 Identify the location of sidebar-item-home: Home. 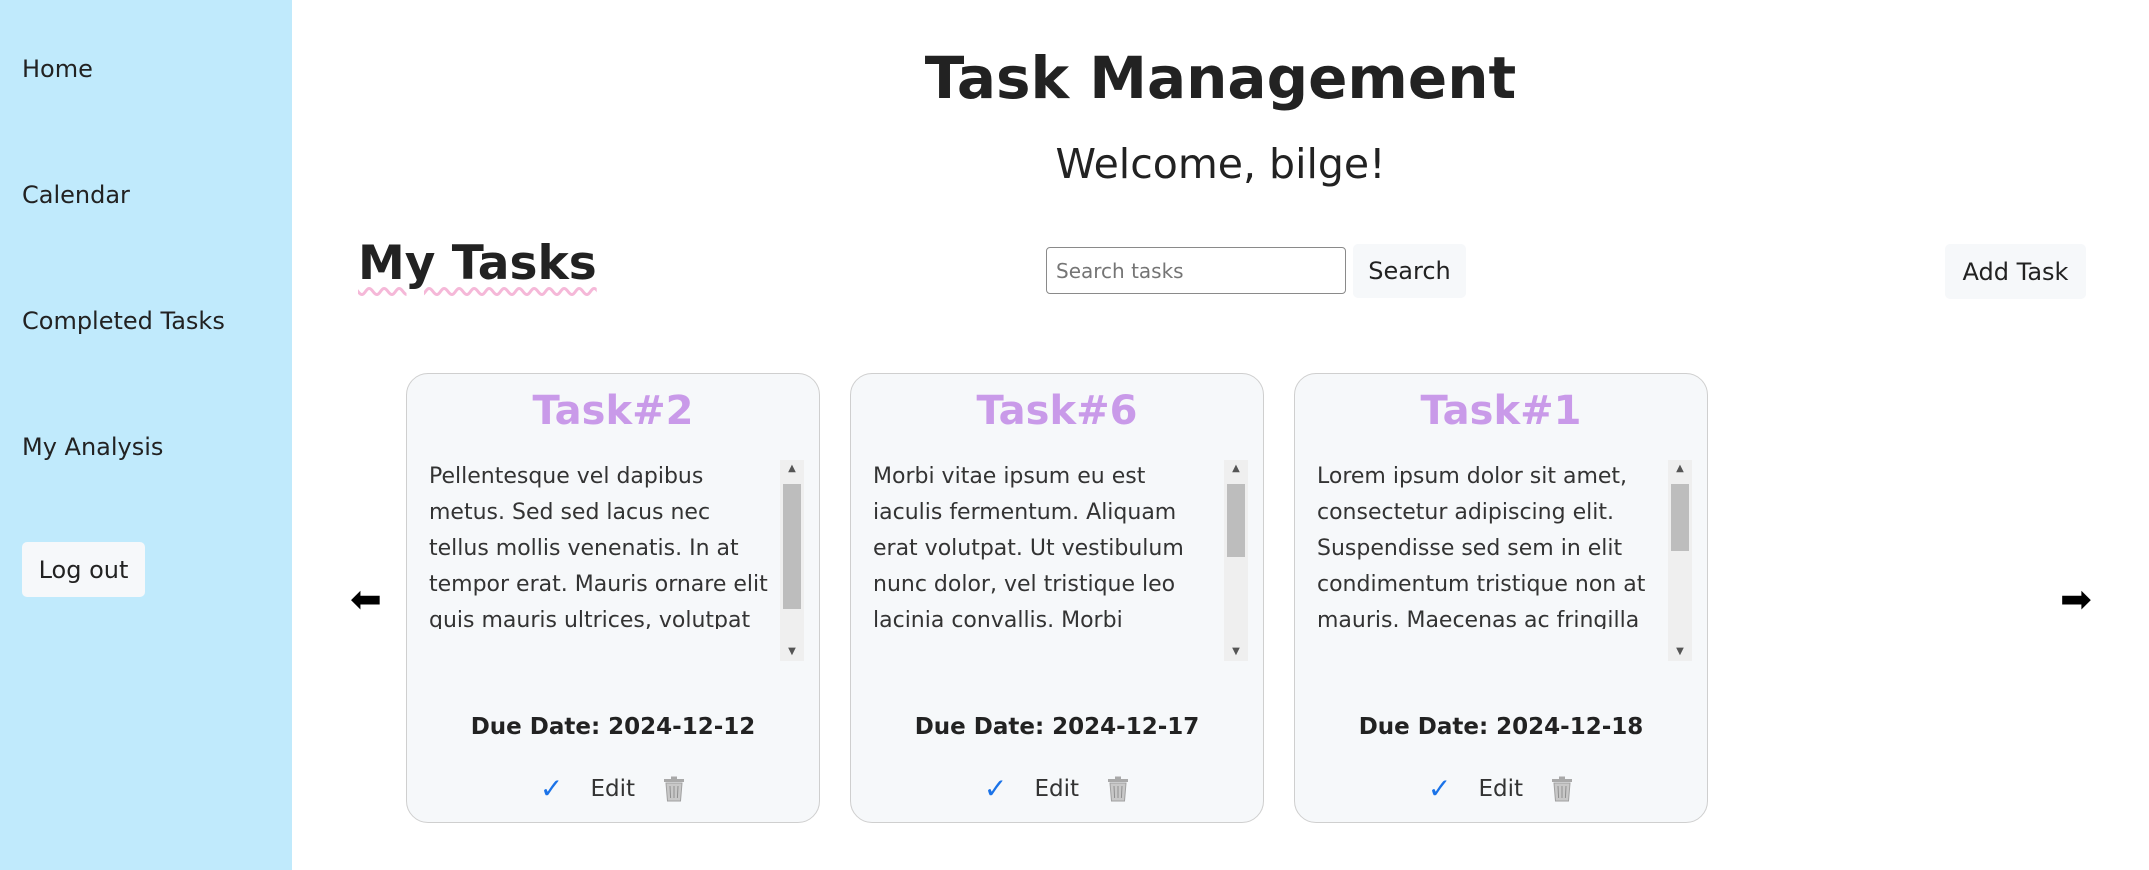
(57, 69).